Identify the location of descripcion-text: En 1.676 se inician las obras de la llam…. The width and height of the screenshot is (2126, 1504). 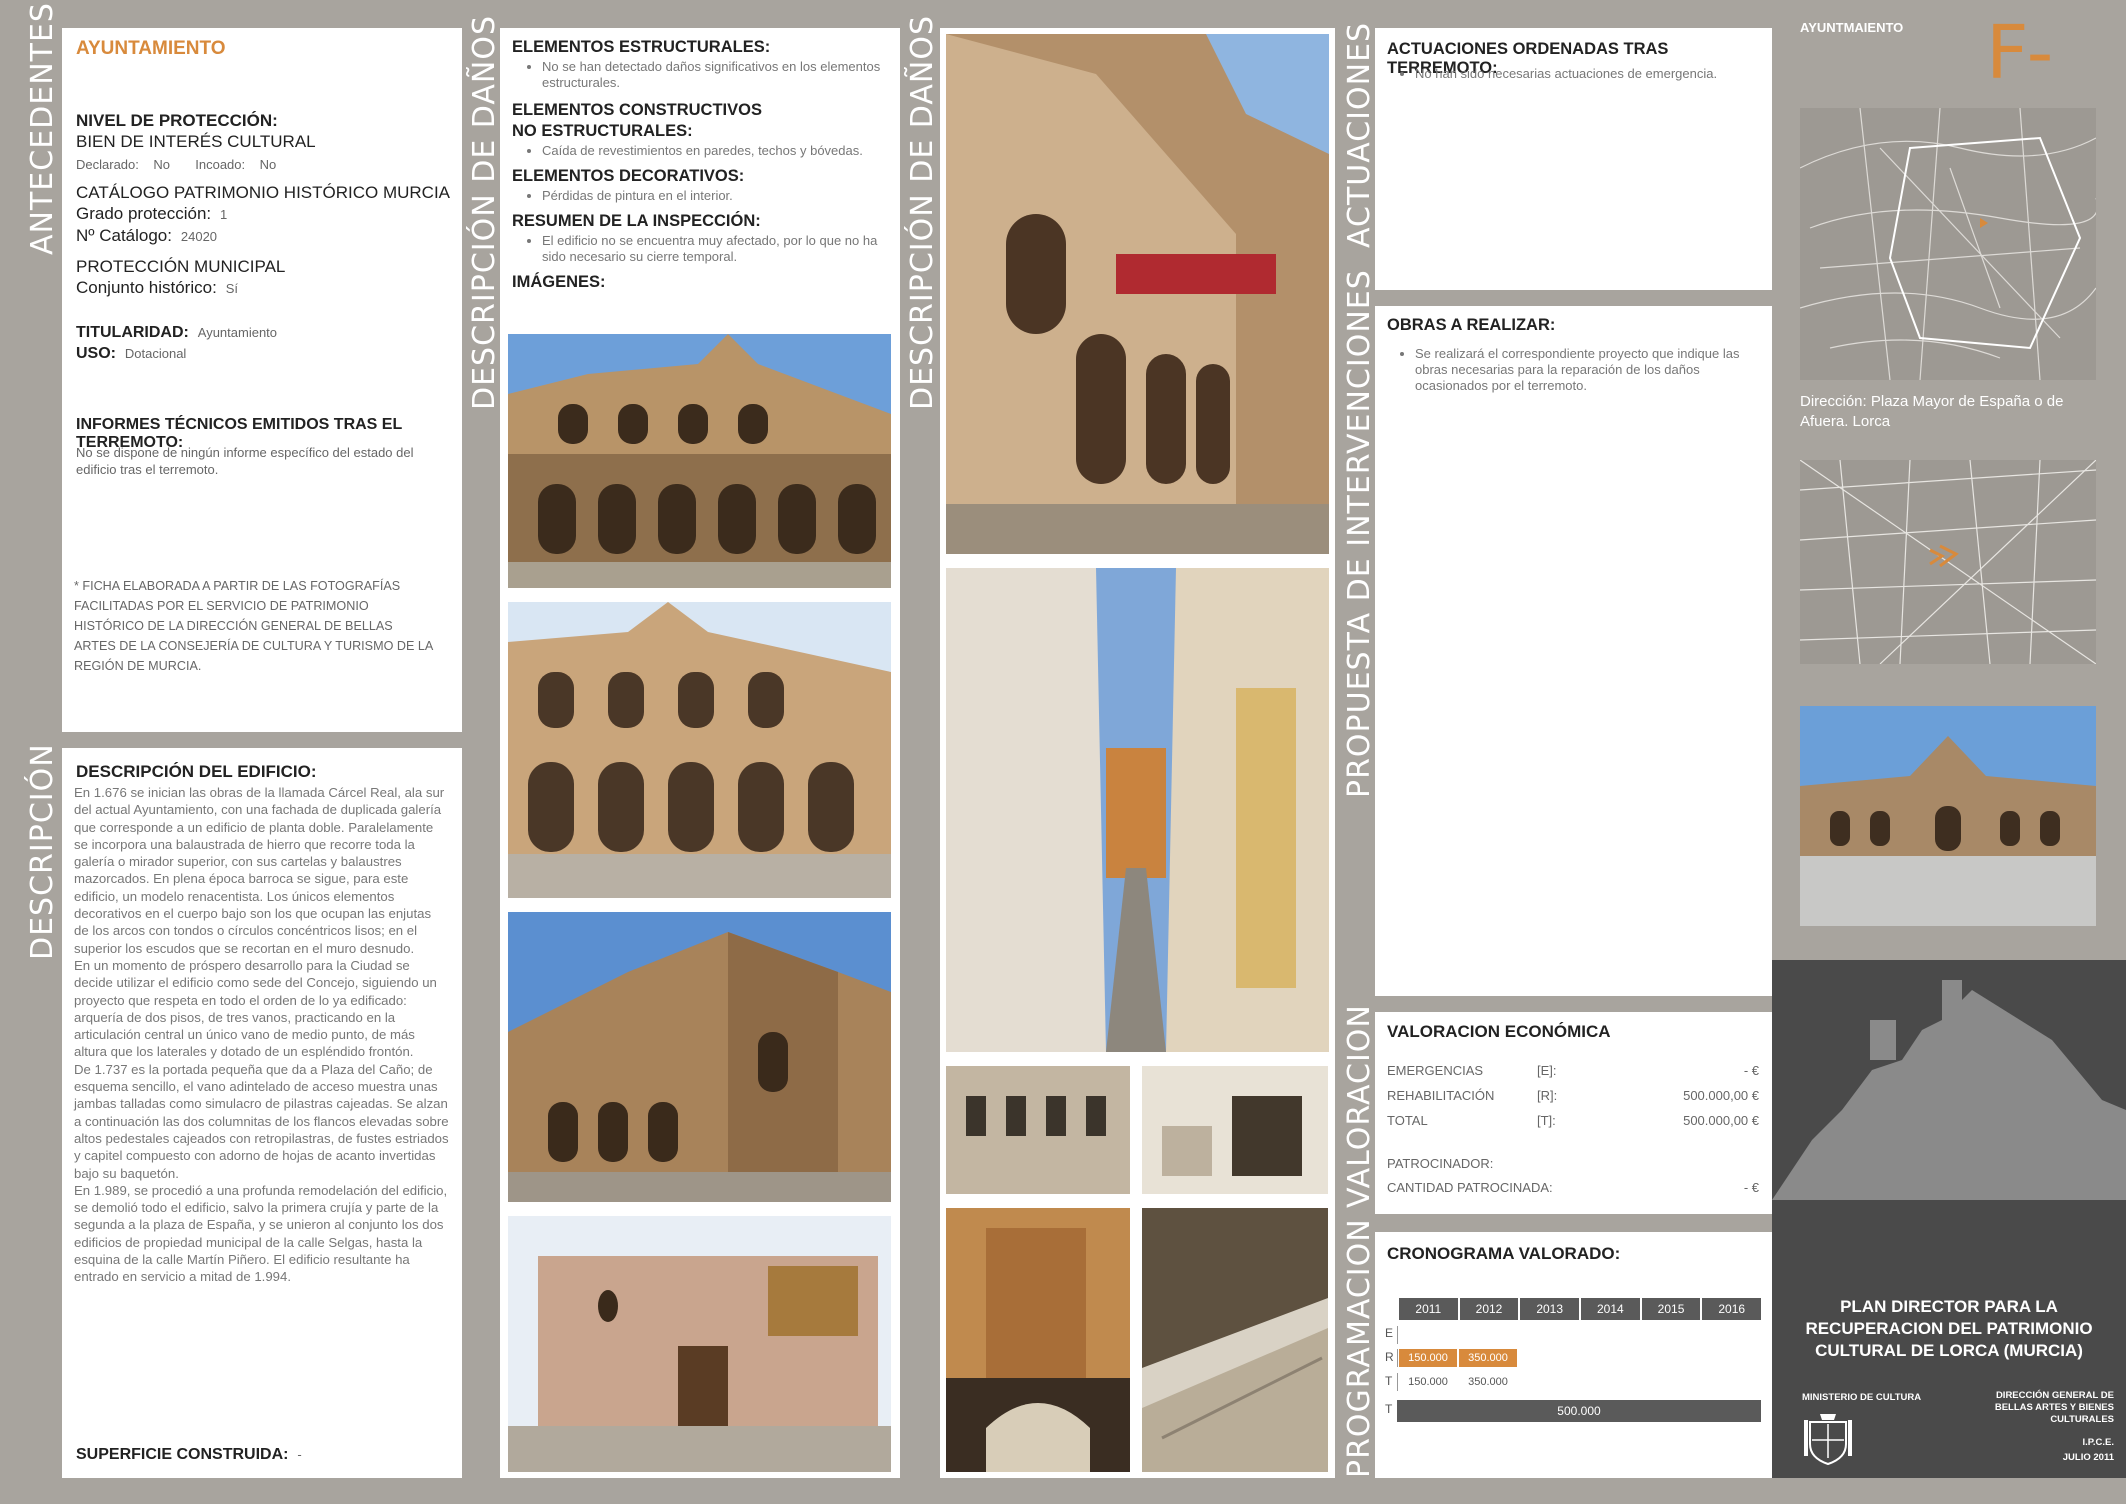
(261, 1035).